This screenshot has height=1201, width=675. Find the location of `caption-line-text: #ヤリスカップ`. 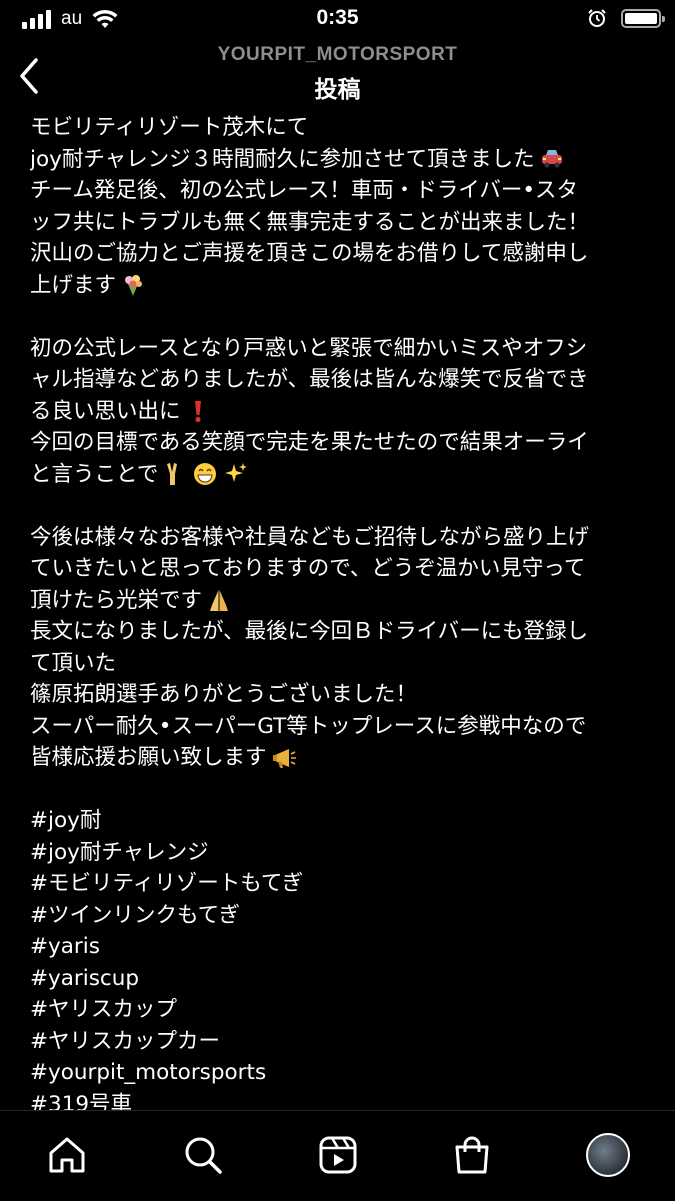

caption-line-text: #ヤリスカップ is located at coordinates (104, 1009).